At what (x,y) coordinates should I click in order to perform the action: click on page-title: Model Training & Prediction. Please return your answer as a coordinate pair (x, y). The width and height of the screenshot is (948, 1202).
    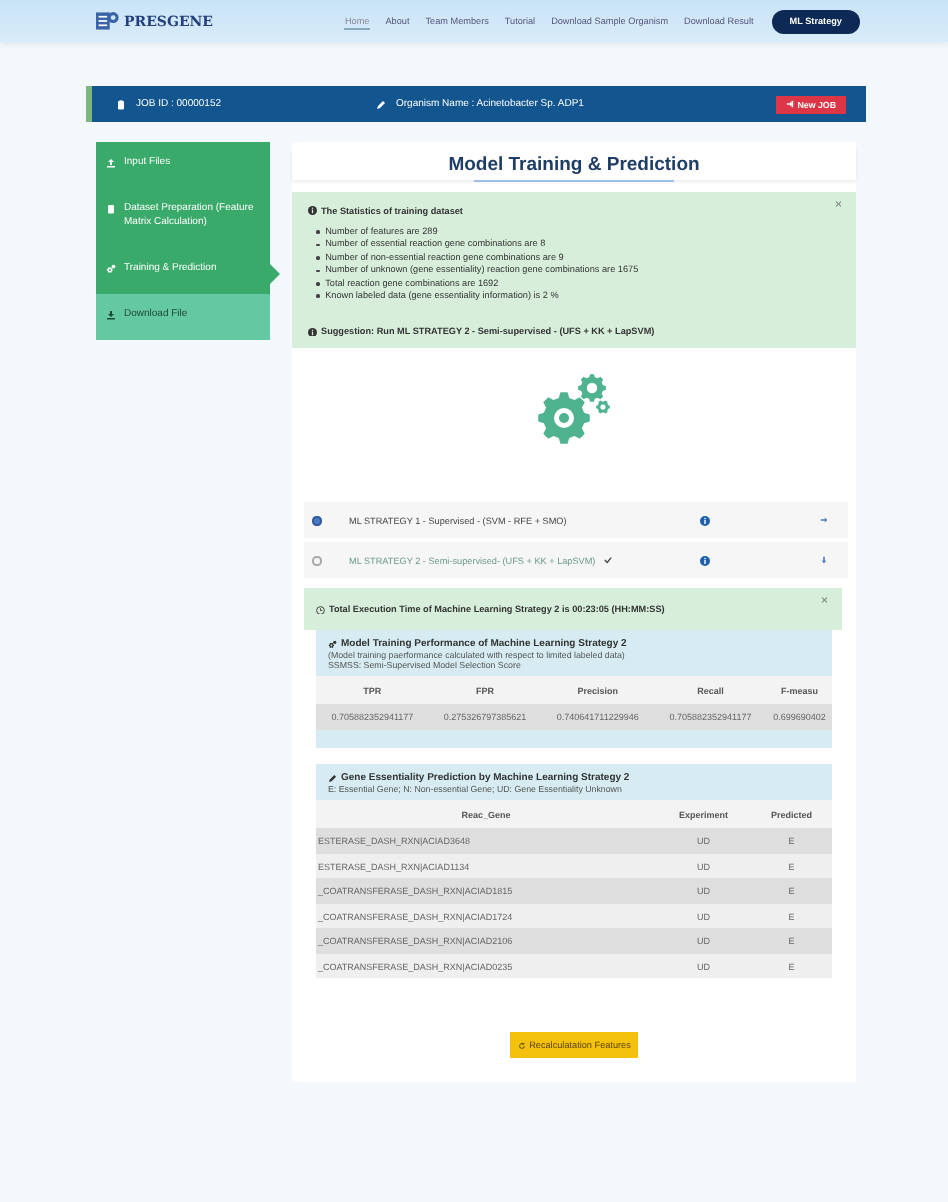
    Looking at the image, I should click on (574, 164).